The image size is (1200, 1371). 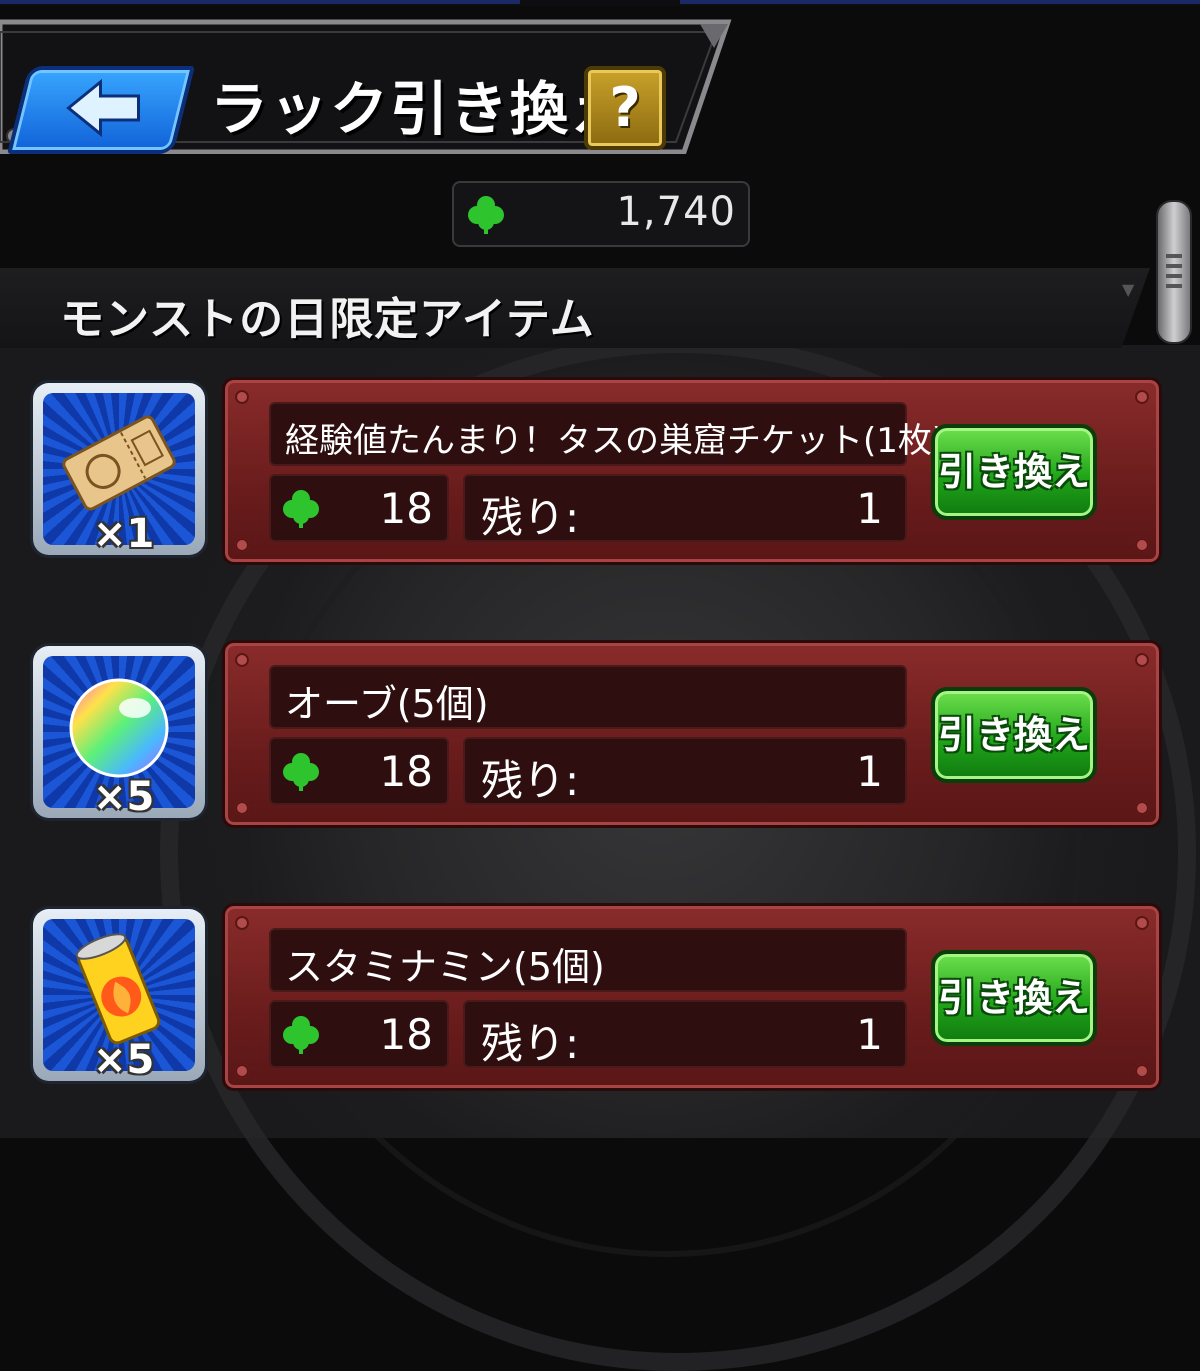 What do you see at coordinates (692, 471) in the screenshot?
I see `item-panel: 経験値たんまり！タスの巣窟チケット(1枚) 18 残り: 1 引き換え` at bounding box center [692, 471].